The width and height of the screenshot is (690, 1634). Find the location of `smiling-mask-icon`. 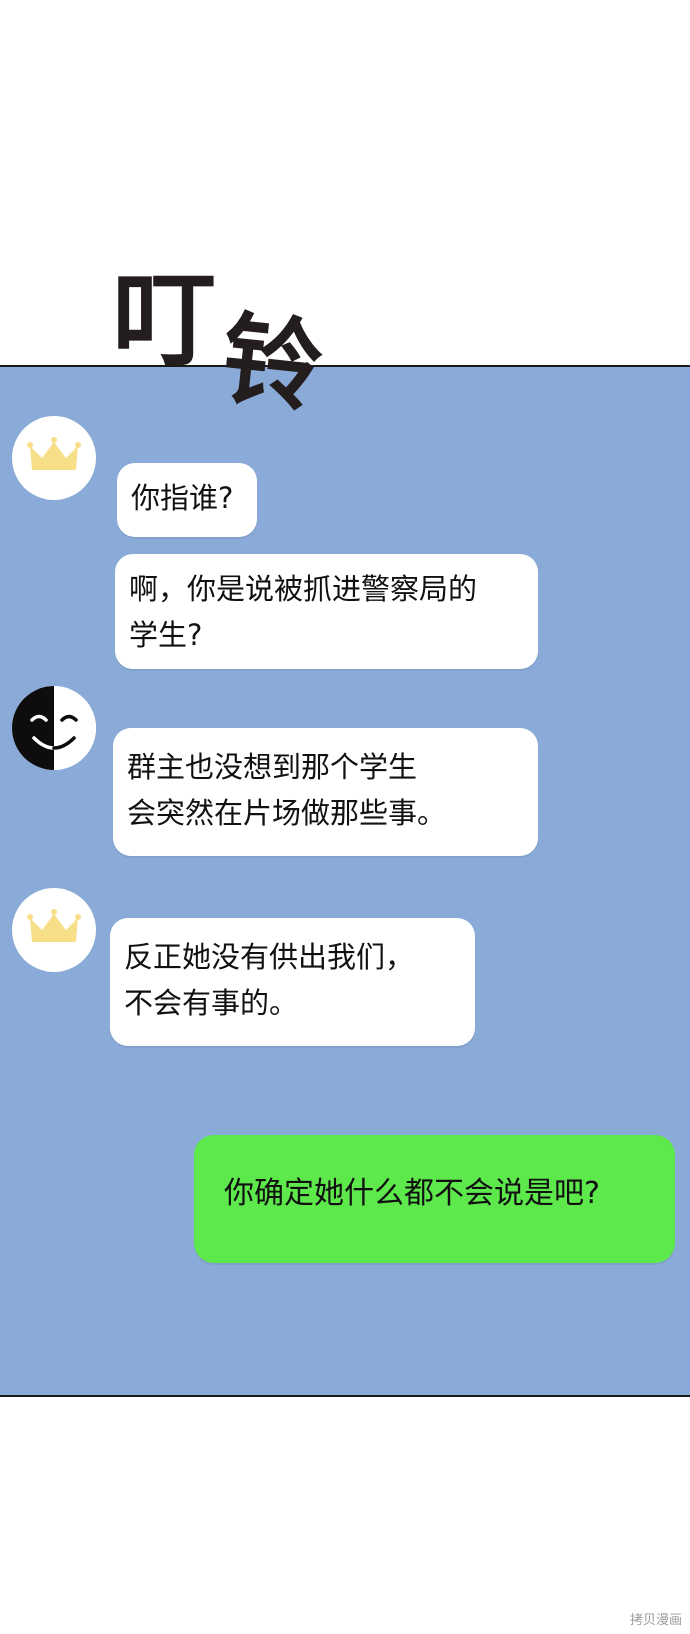

smiling-mask-icon is located at coordinates (54, 728).